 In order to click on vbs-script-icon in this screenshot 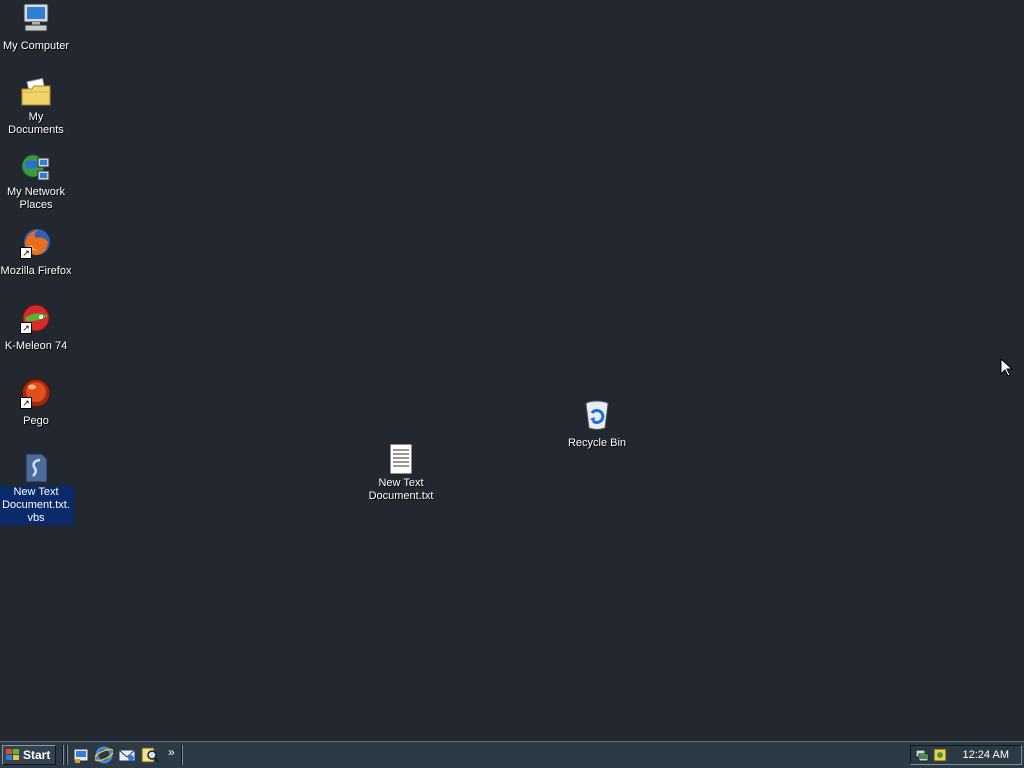, I will do `click(36, 468)`.